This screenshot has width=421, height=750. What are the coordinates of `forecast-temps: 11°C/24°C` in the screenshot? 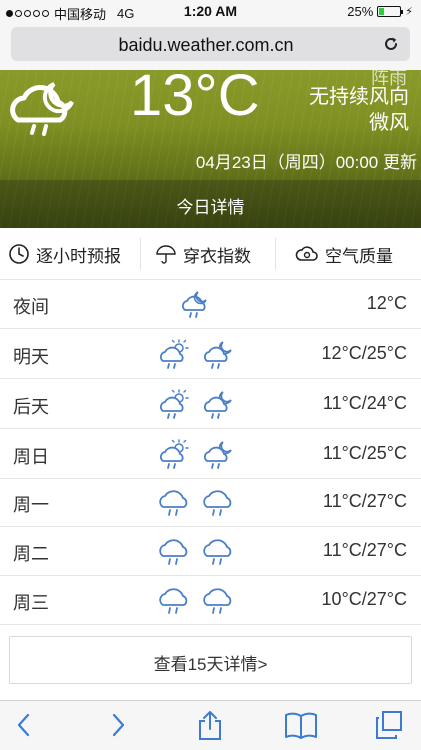 It's located at (364, 403).